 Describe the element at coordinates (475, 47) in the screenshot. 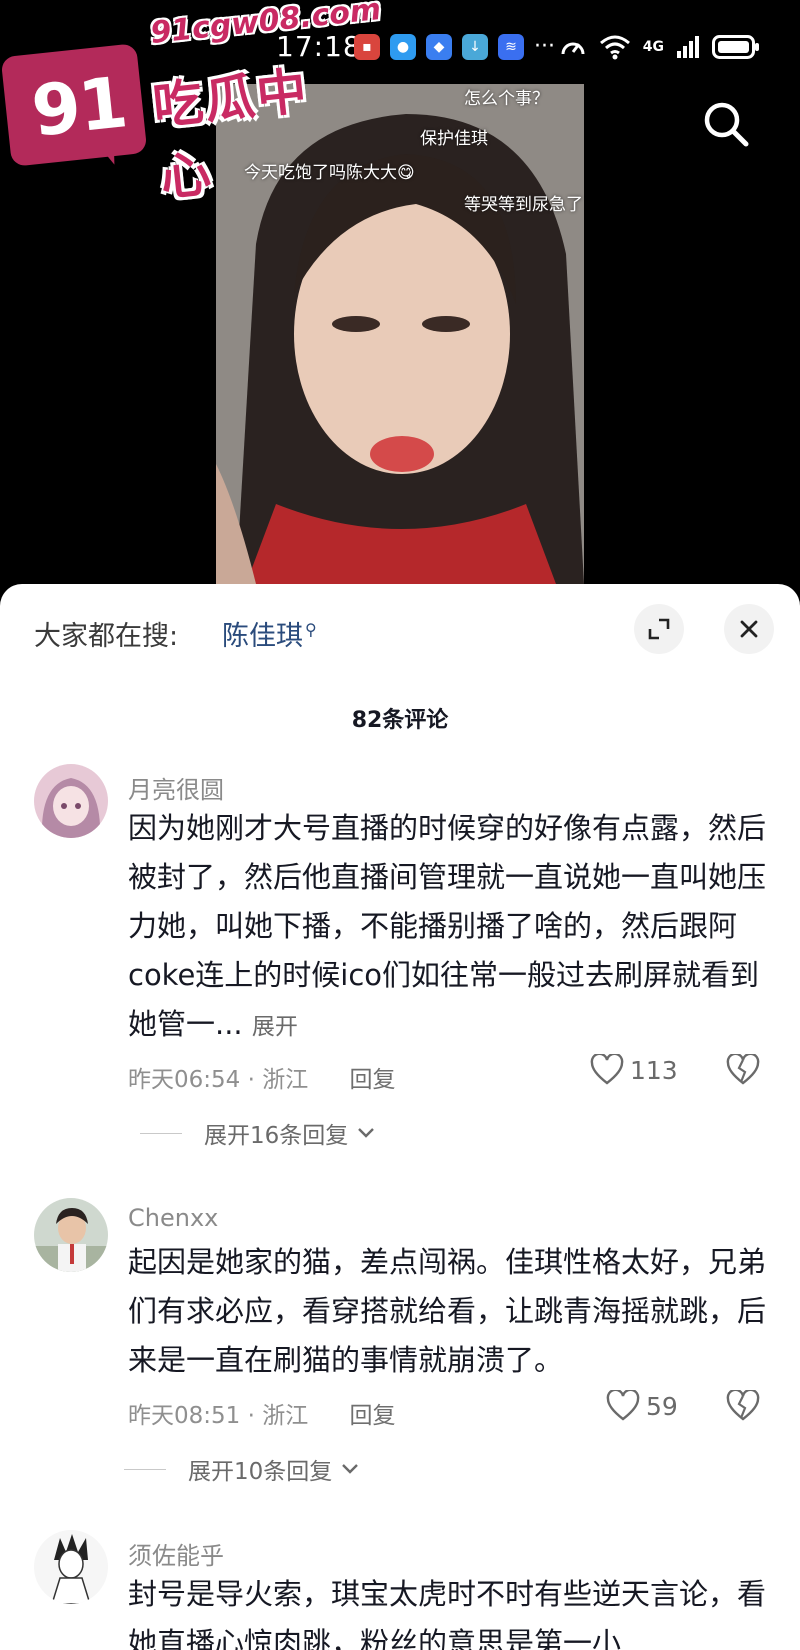

I see `download-notification-icon: ↓` at that location.